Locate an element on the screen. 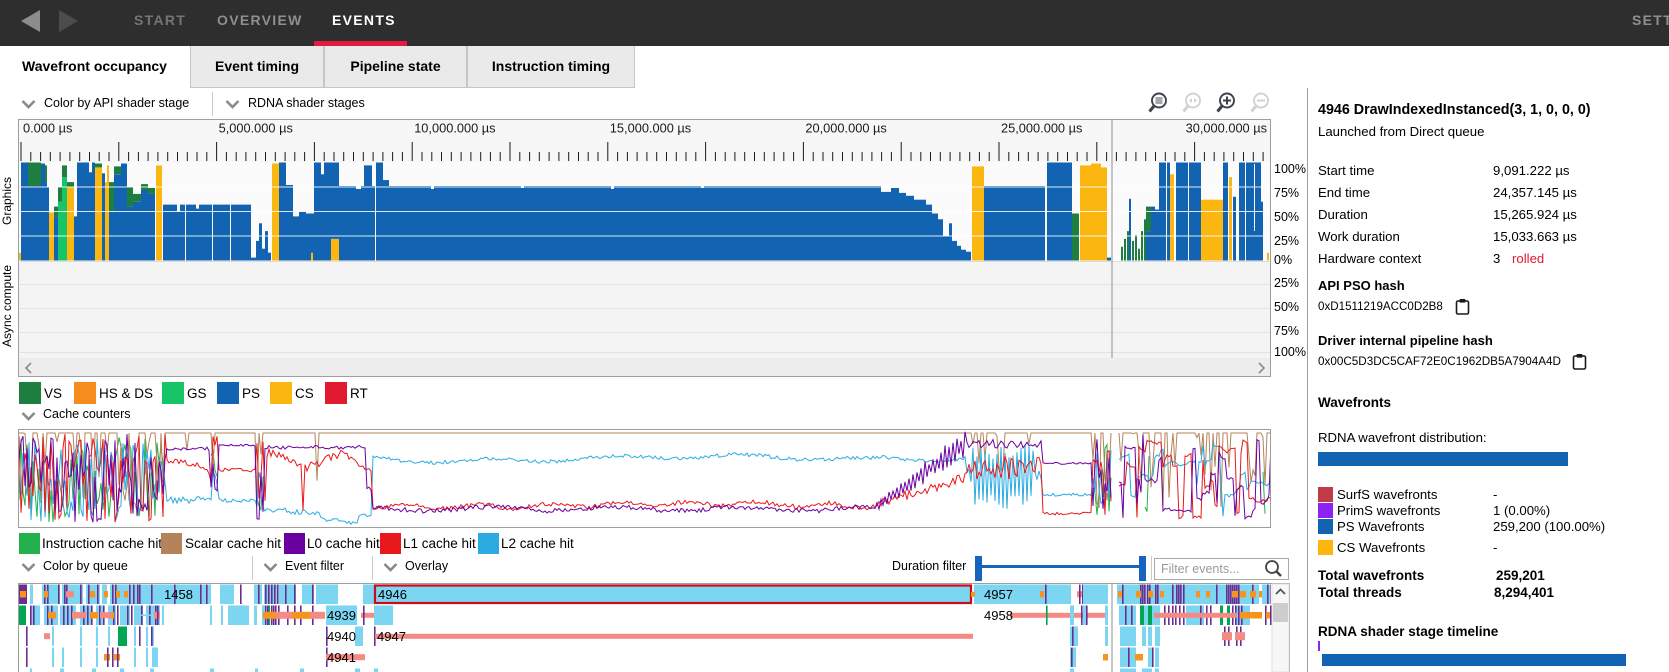 The width and height of the screenshot is (1669, 672). svg-text: 20,000.000 µs is located at coordinates (845, 128).